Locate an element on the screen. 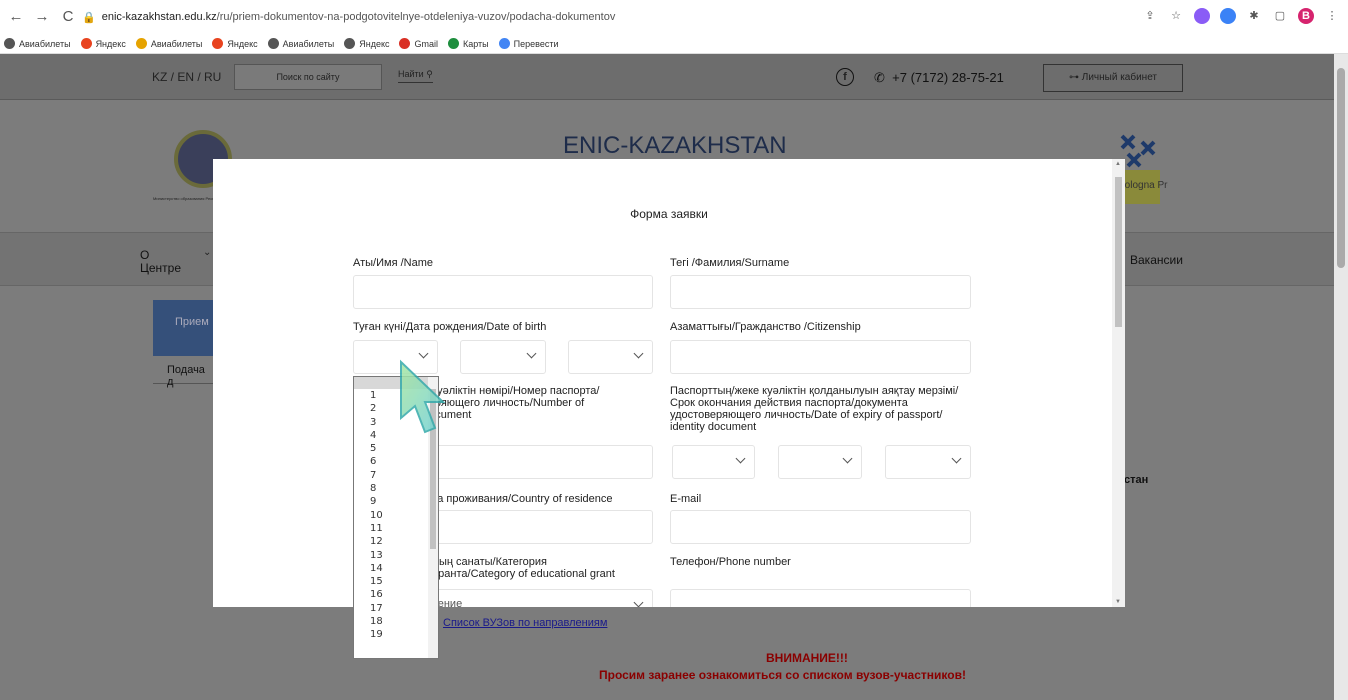 The height and width of the screenshot is (700, 1348). background-text: стан is located at coordinates (1136, 480).